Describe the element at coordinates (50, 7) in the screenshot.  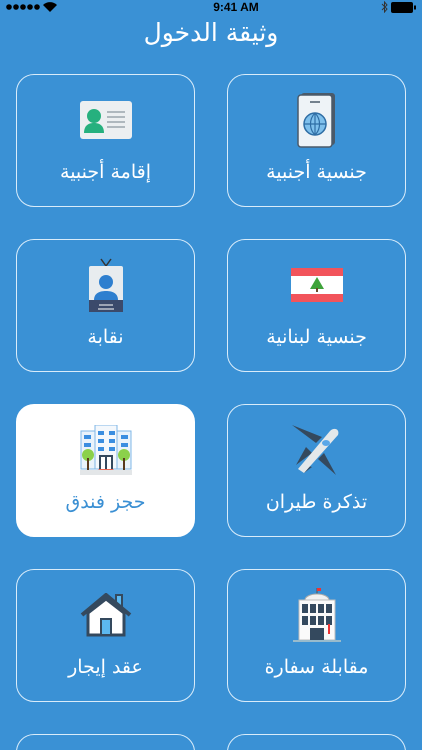
I see `wifi-icon` at that location.